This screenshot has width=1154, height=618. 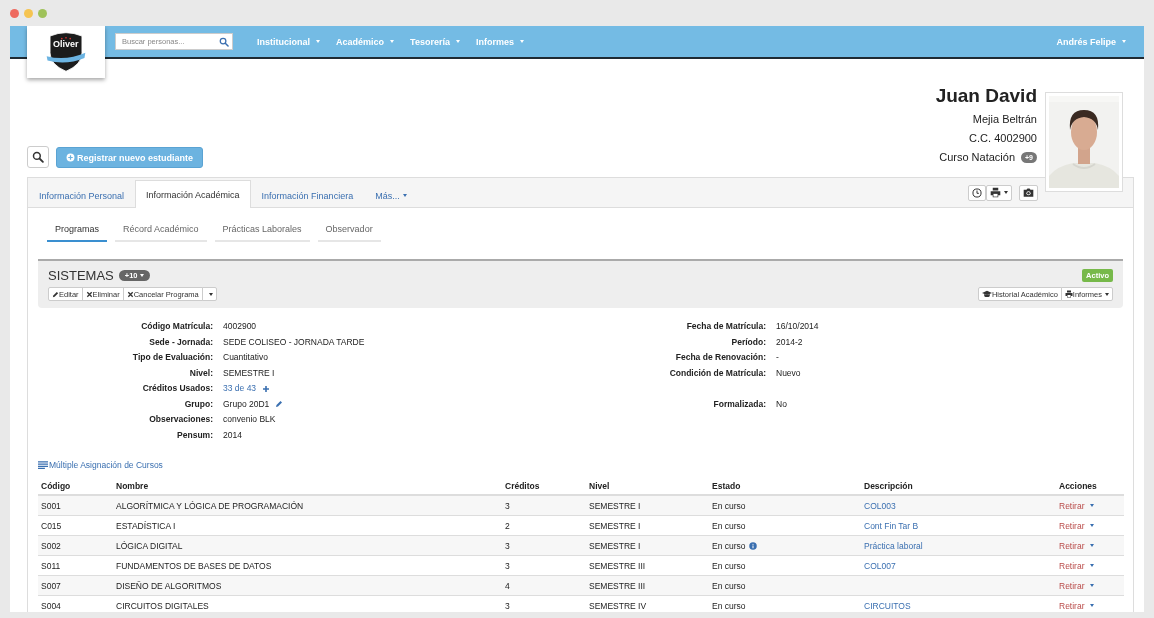 What do you see at coordinates (887, 605) in the screenshot?
I see `description-link: CIRCUITOS` at bounding box center [887, 605].